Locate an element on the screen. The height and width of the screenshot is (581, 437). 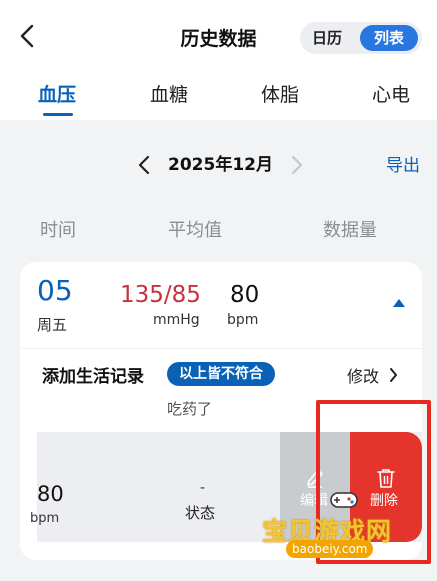
month-navigation: 2025年12月 导出 is located at coordinates (218, 164).